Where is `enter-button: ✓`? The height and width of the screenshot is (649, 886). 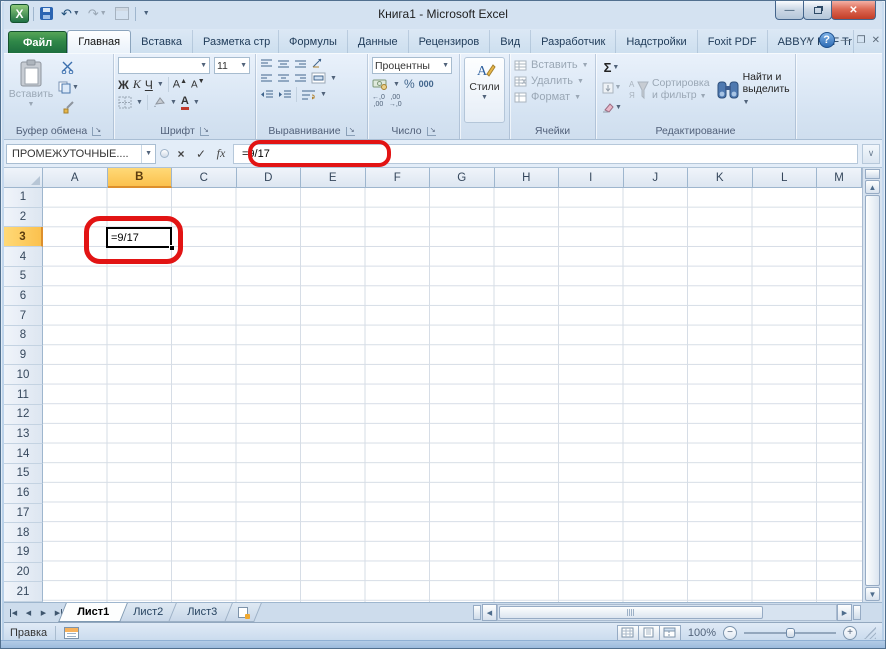 enter-button: ✓ is located at coordinates (201, 154).